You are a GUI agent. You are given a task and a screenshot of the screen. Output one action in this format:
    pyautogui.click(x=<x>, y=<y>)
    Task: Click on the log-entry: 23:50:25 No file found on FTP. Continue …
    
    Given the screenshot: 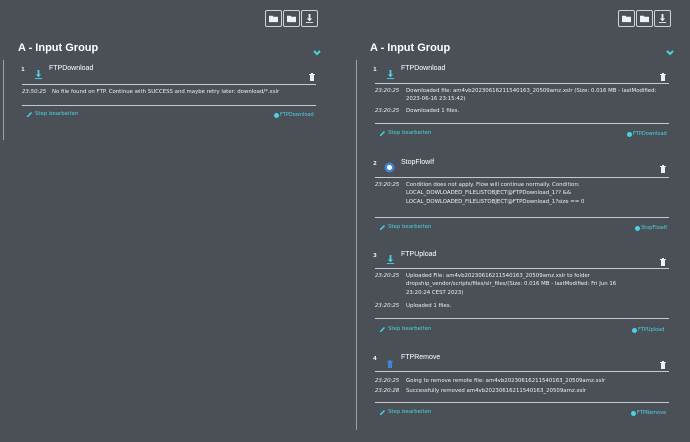 What is the action you would take?
    pyautogui.click(x=169, y=93)
    